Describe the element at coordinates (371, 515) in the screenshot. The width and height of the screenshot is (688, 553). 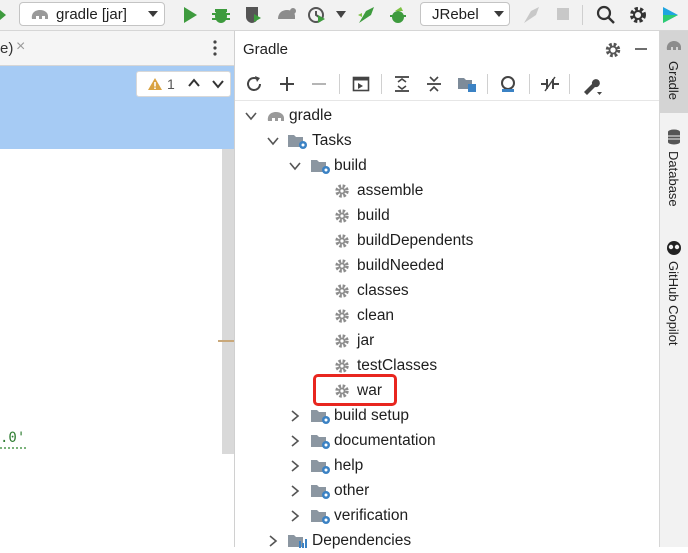
I see `tree-node-label: verification` at that location.